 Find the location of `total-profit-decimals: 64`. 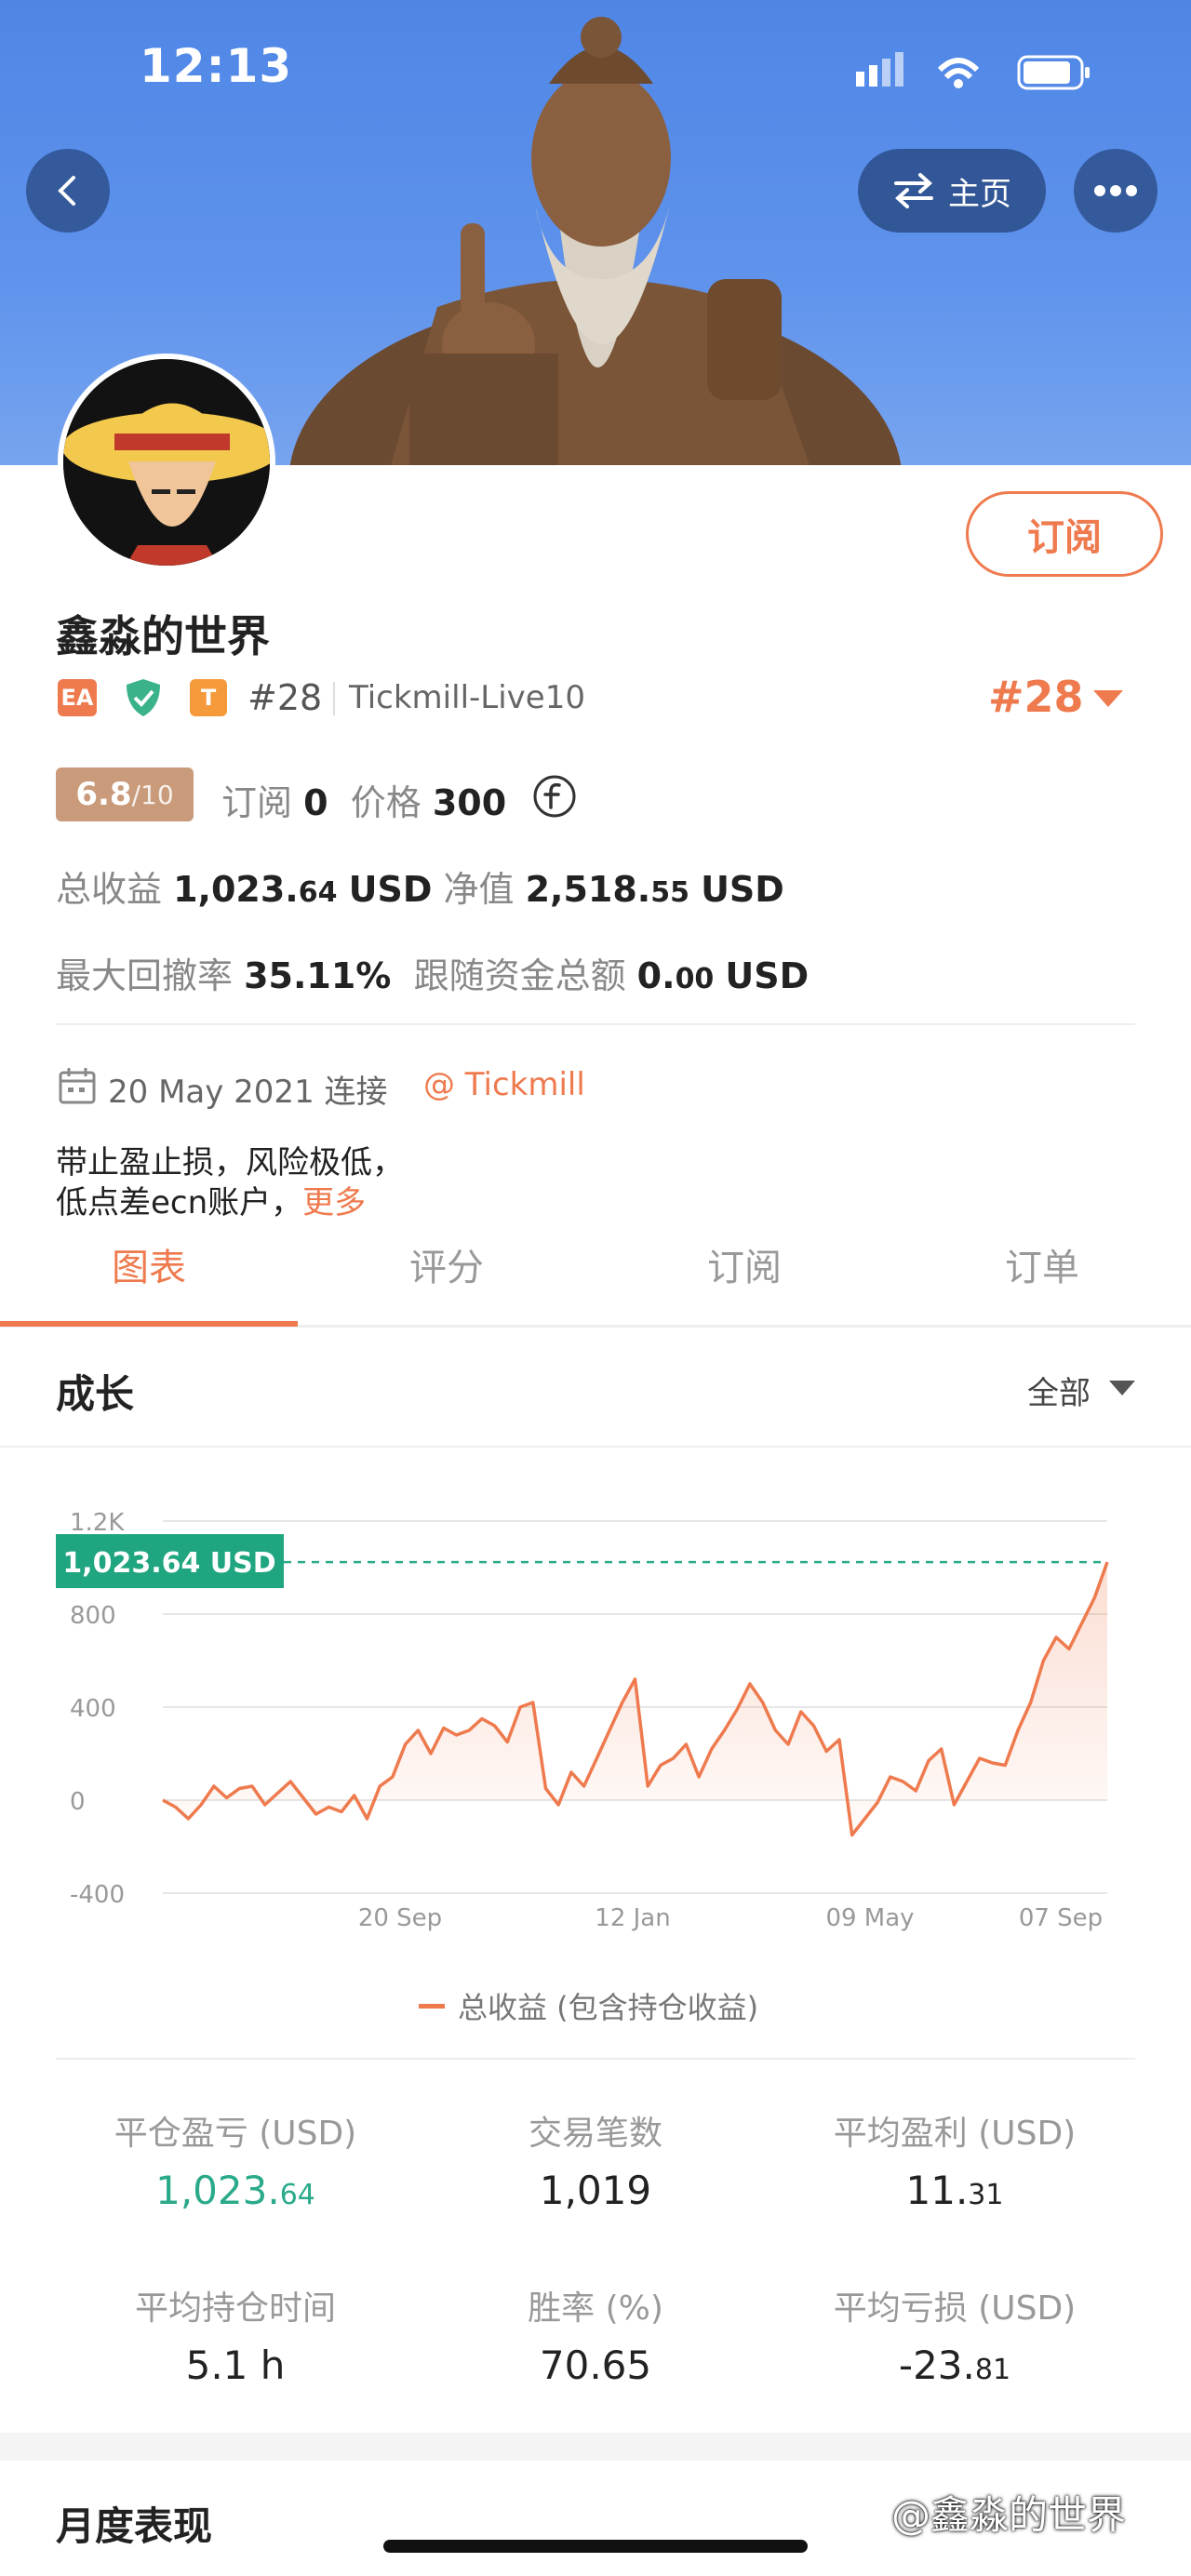

total-profit-decimals: 64 is located at coordinates (318, 892).